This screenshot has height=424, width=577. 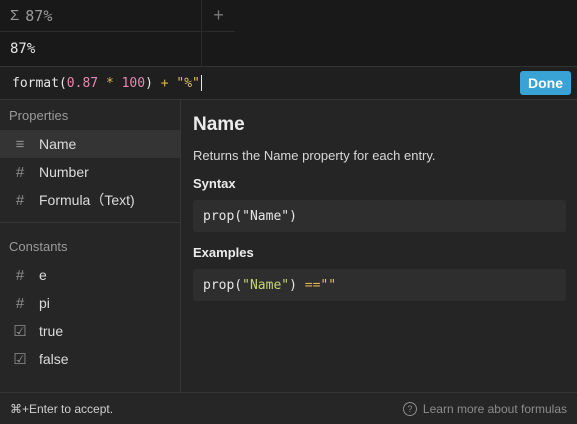 I want to click on column-header-label: 87%, so click(x=39, y=15).